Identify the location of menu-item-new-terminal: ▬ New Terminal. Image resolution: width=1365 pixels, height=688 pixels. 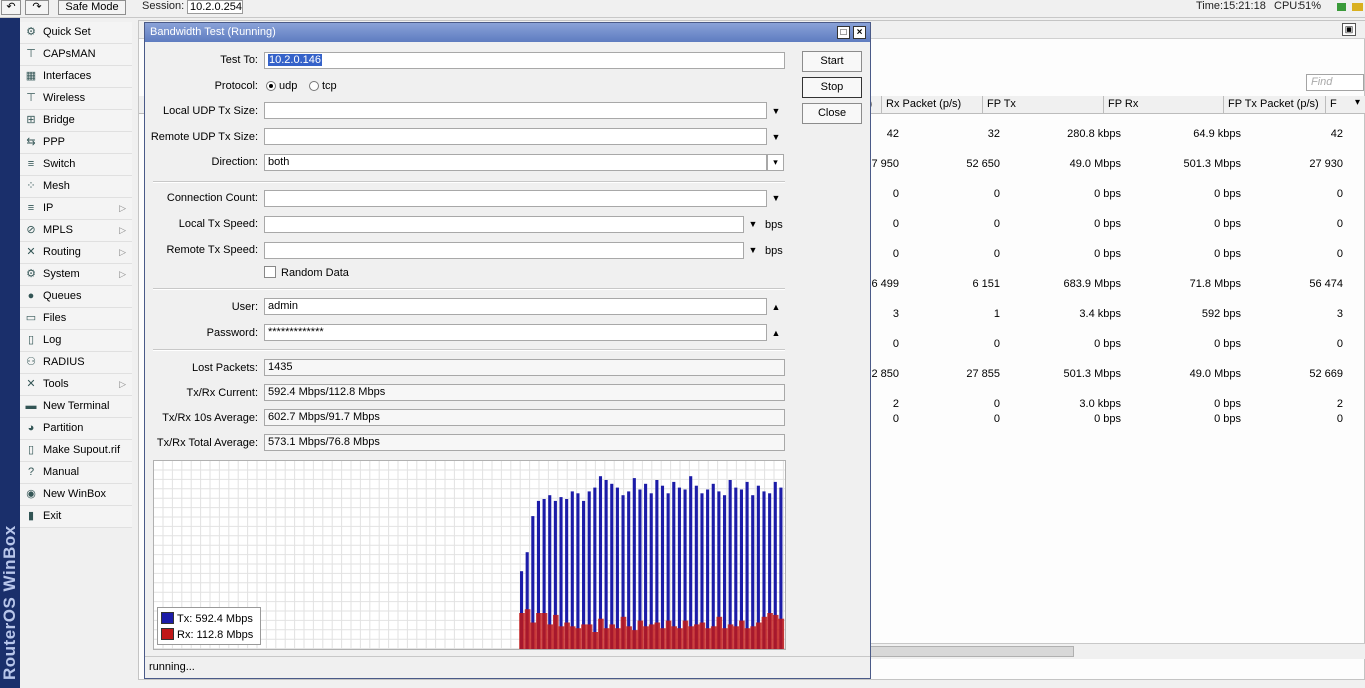
(76, 407).